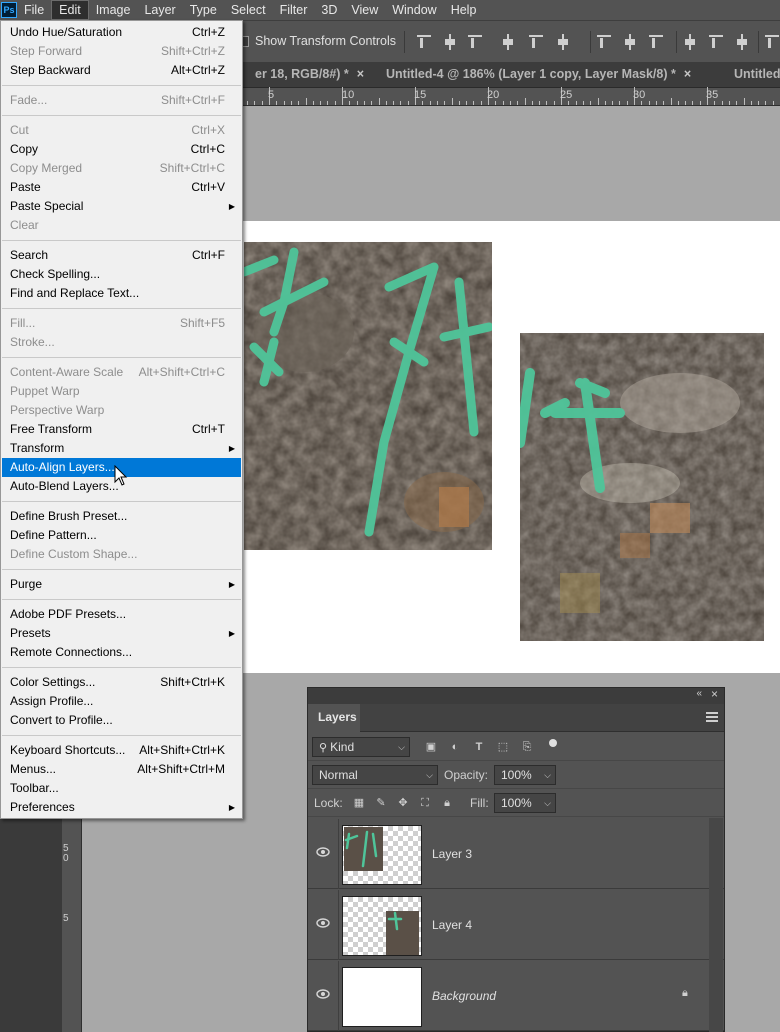  I want to click on menu-item-presets: Presets ▶, so click(121, 633).